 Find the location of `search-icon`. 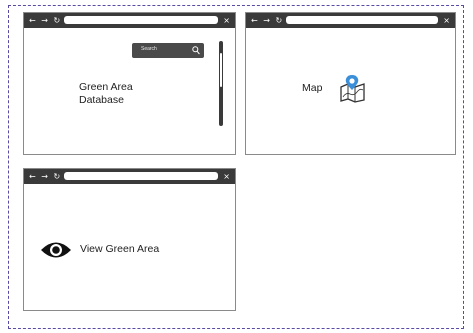

search-icon is located at coordinates (196, 50).